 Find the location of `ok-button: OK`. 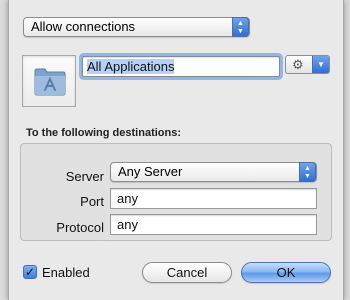

ok-button: OK is located at coordinates (286, 272).